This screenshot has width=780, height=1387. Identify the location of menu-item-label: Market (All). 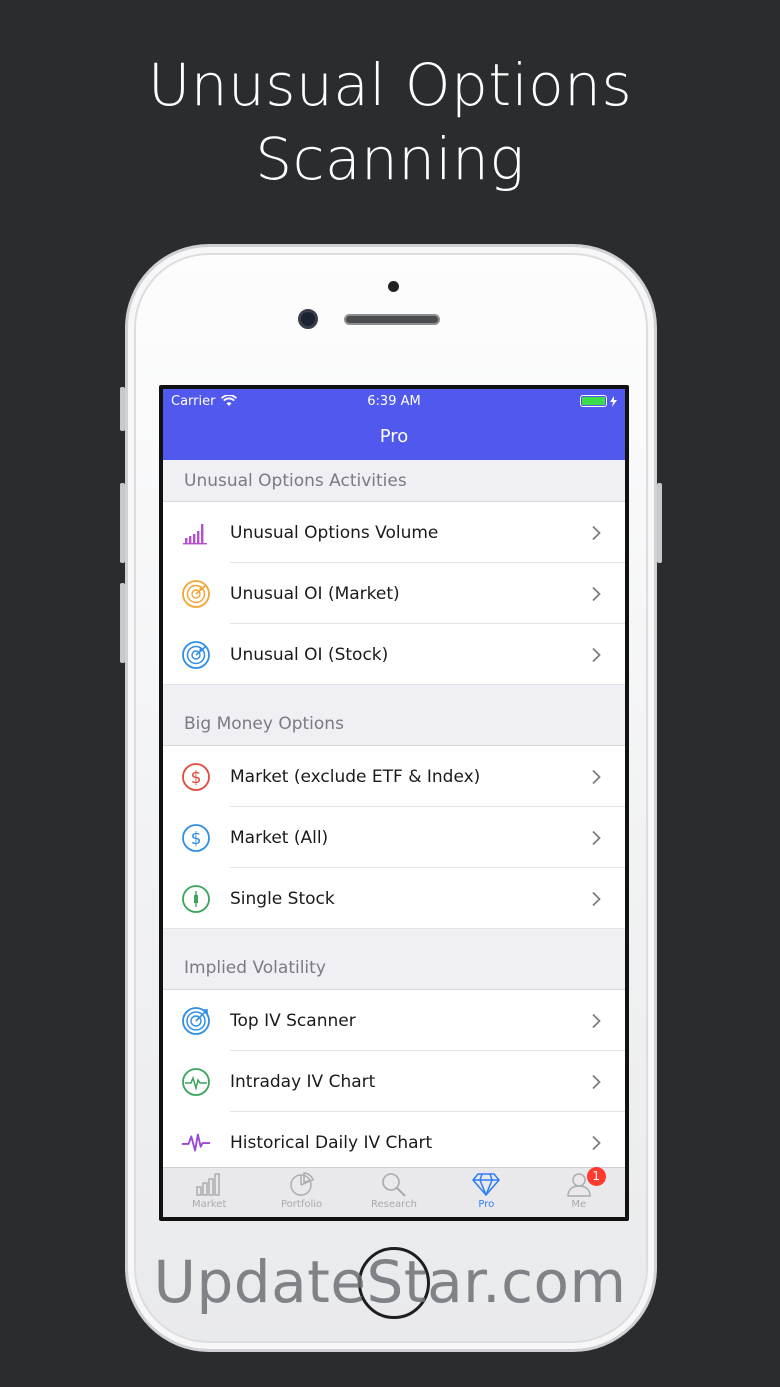
(279, 837).